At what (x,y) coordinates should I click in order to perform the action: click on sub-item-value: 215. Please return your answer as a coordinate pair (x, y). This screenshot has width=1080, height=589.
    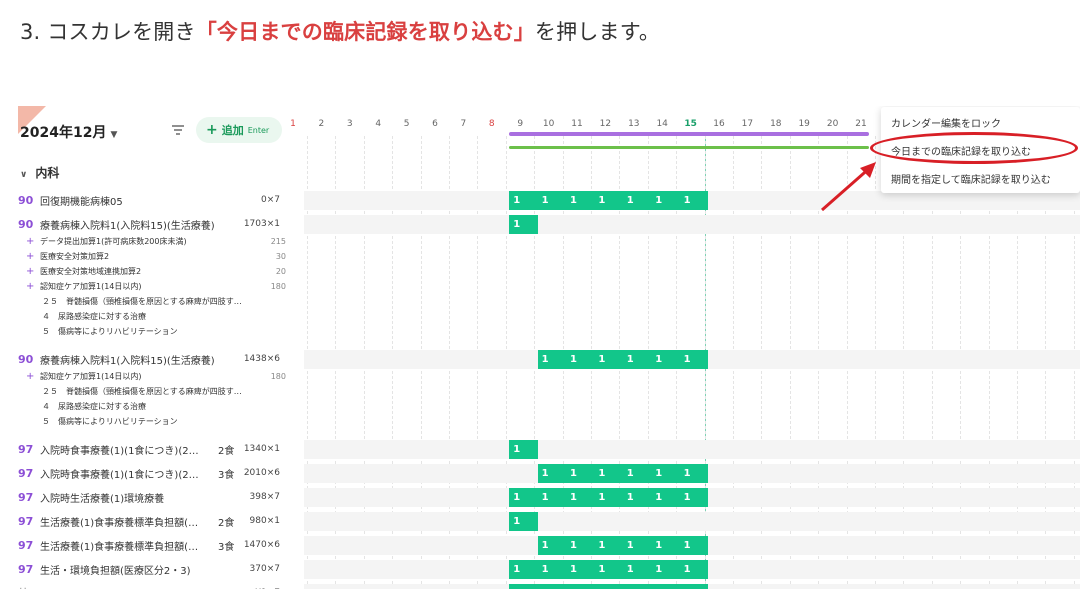
    Looking at the image, I should click on (278, 241).